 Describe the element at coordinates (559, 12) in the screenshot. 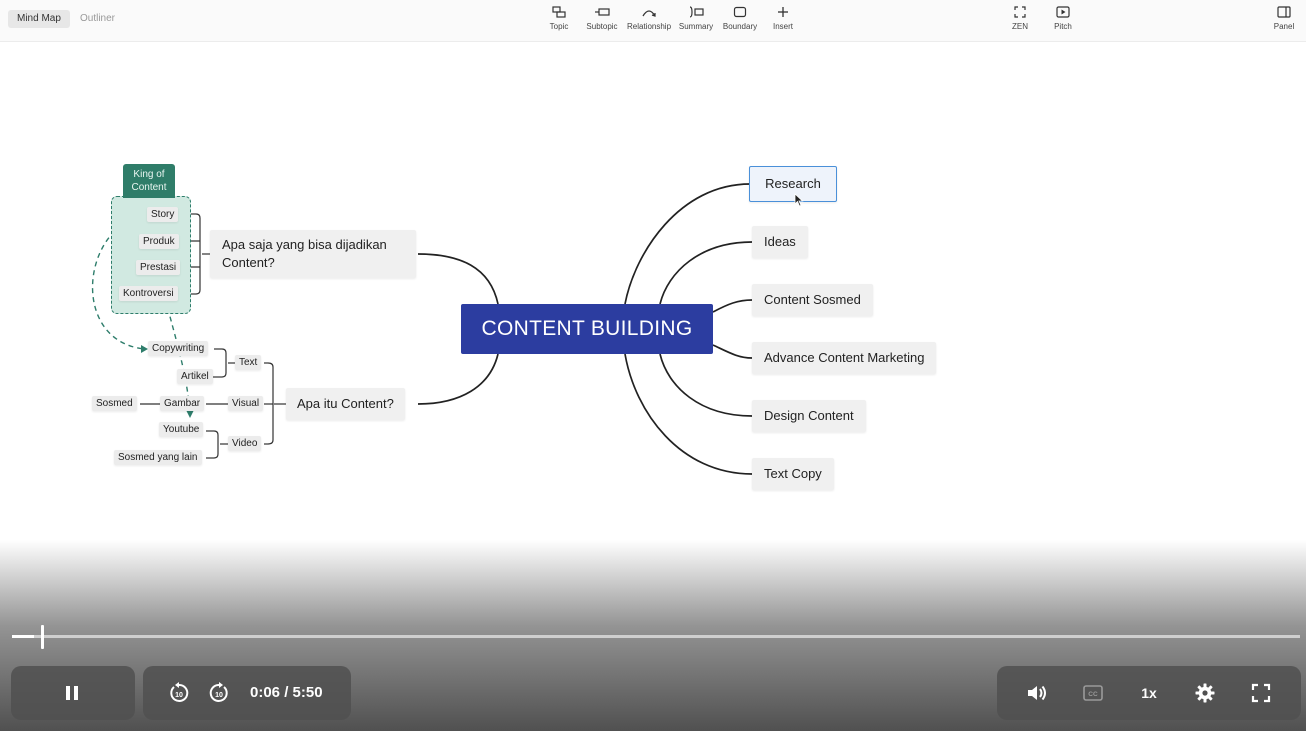

I see `topic-icon` at that location.